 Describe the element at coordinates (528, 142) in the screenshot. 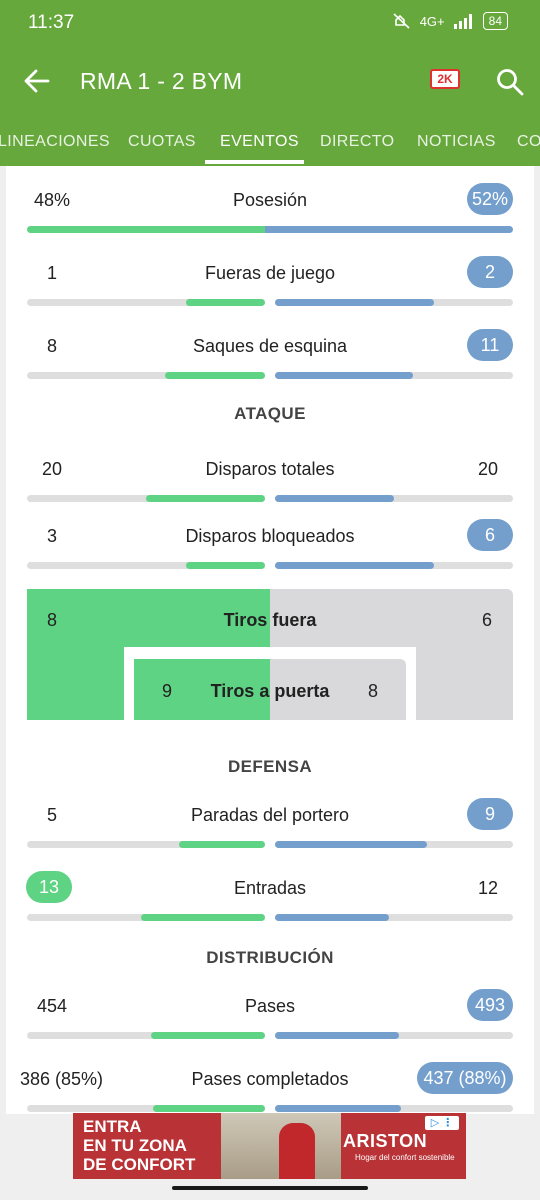

I see `tab-more: CO` at that location.